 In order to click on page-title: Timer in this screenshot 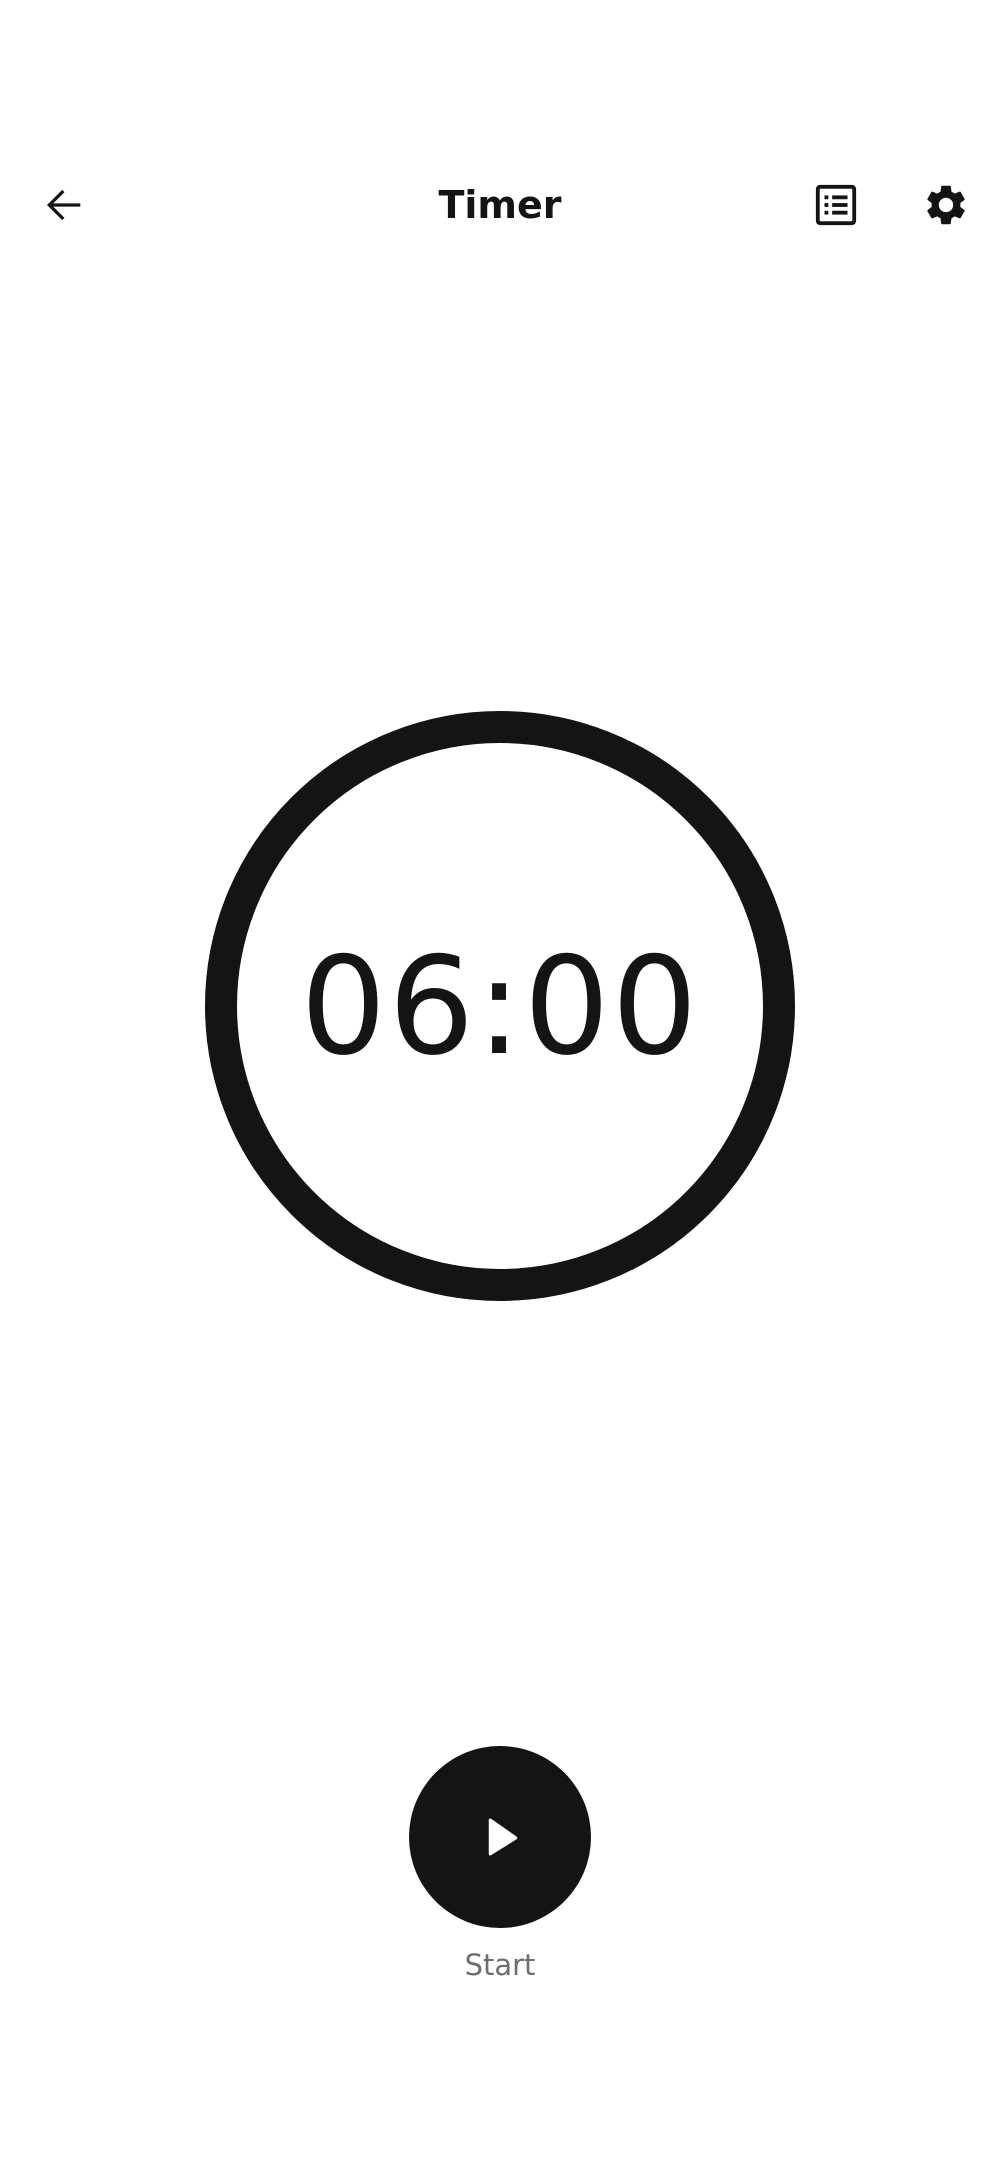, I will do `click(500, 205)`.